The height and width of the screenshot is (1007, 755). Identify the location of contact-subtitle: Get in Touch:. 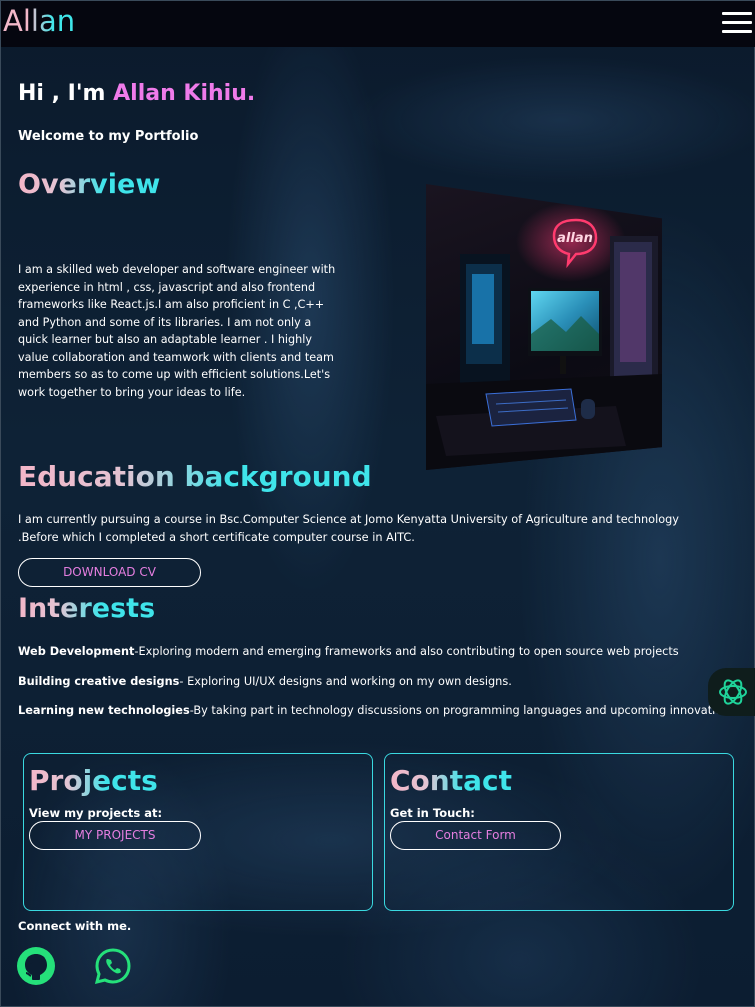
(432, 813).